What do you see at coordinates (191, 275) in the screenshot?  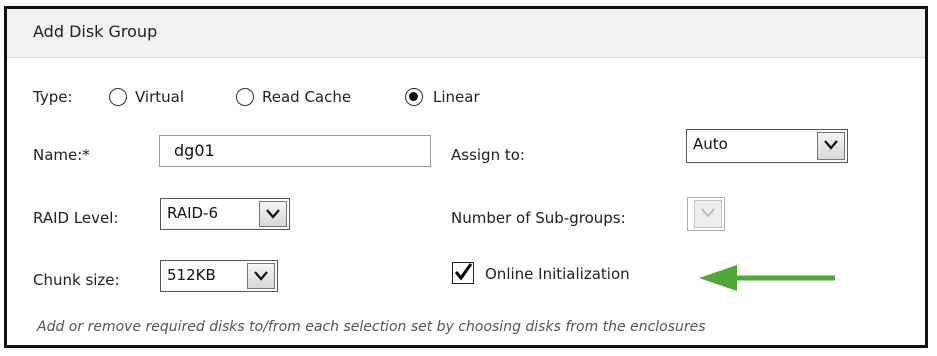 I see `chunk-size-value: 512KB` at bounding box center [191, 275].